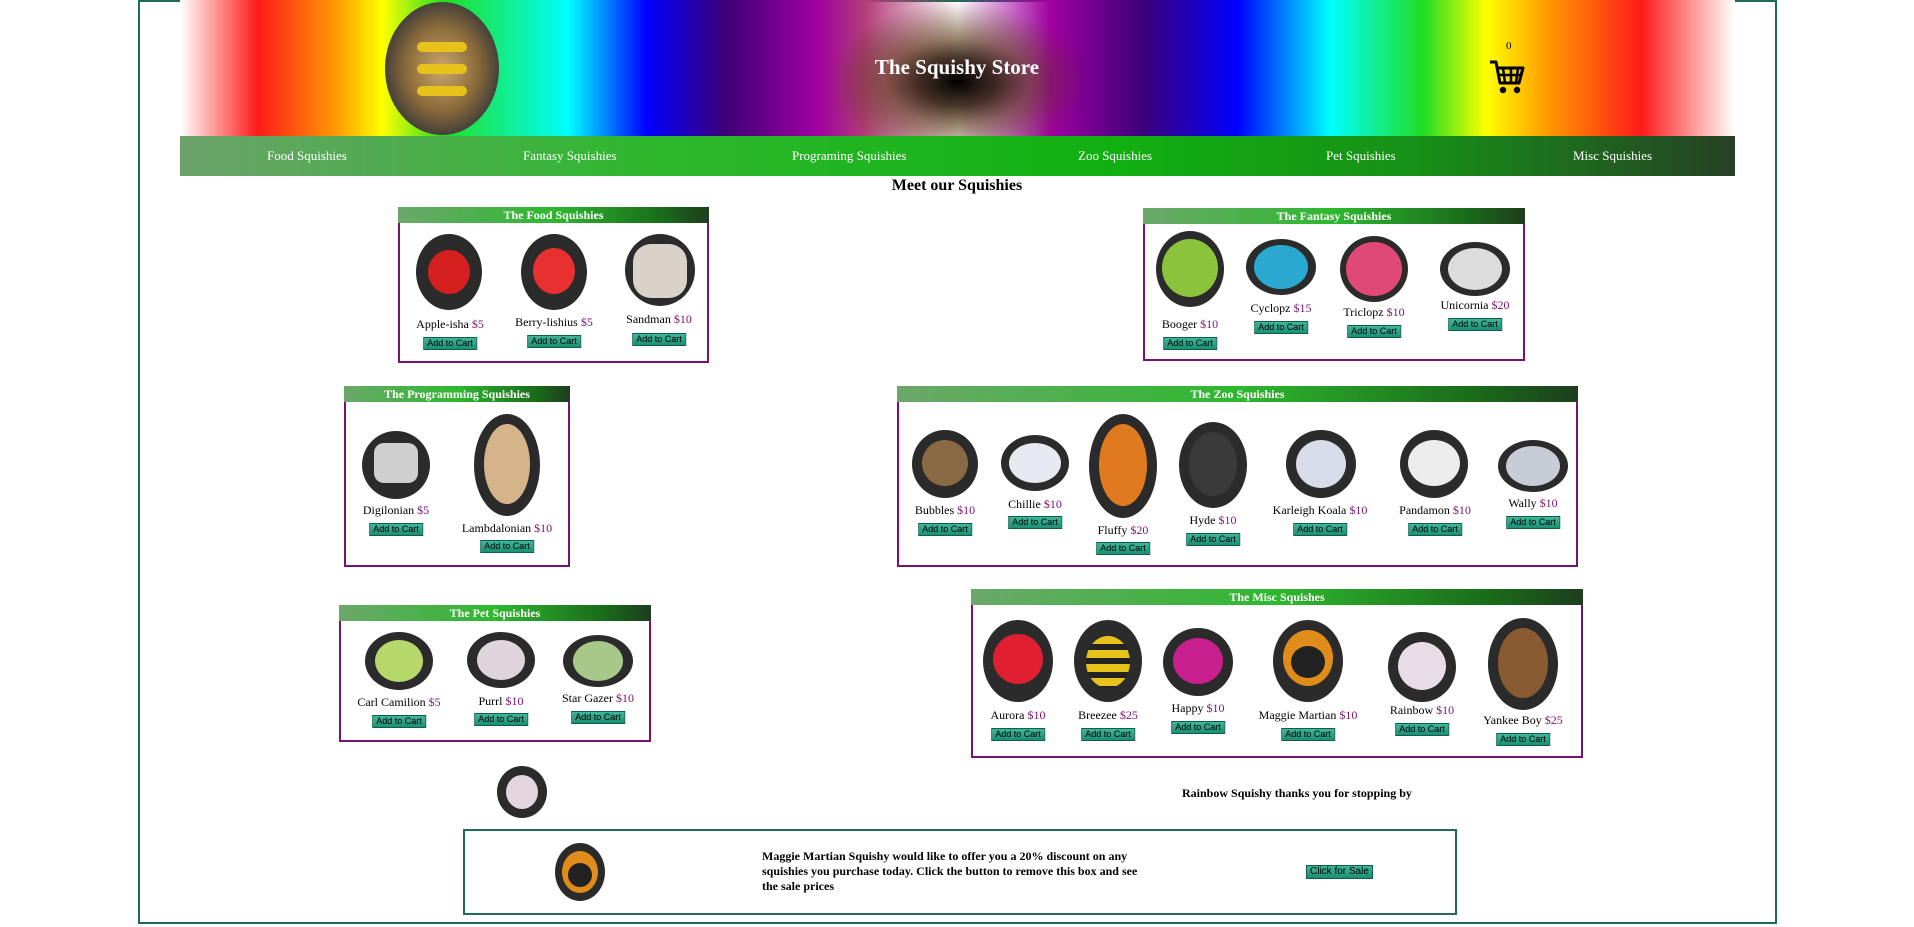  What do you see at coordinates (1507, 76) in the screenshot?
I see `cart-icon` at bounding box center [1507, 76].